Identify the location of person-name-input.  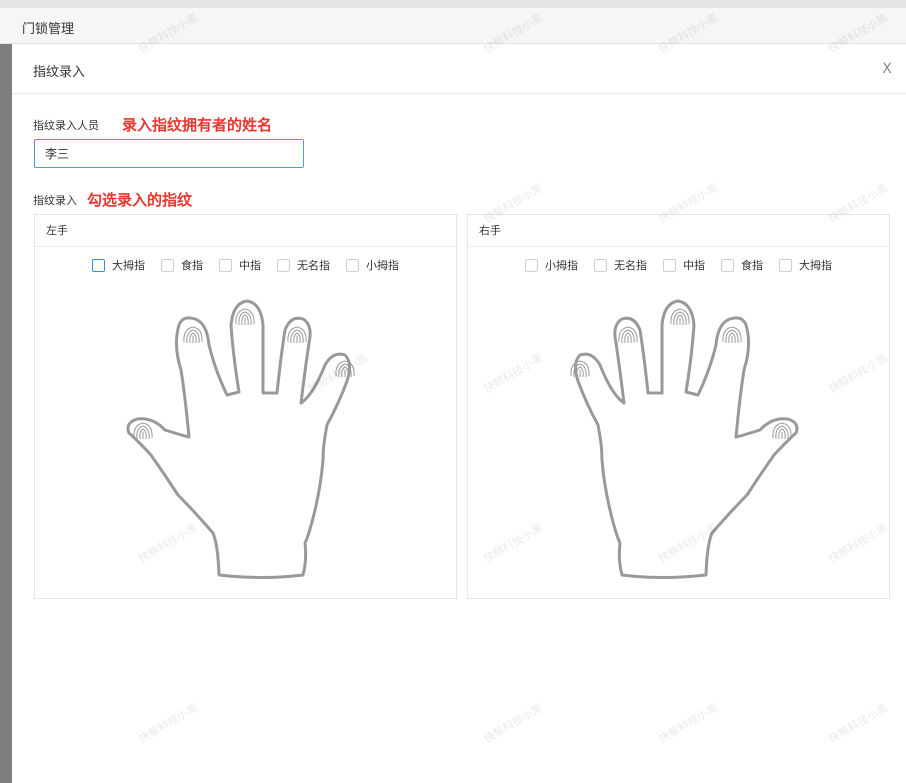
(169, 153).